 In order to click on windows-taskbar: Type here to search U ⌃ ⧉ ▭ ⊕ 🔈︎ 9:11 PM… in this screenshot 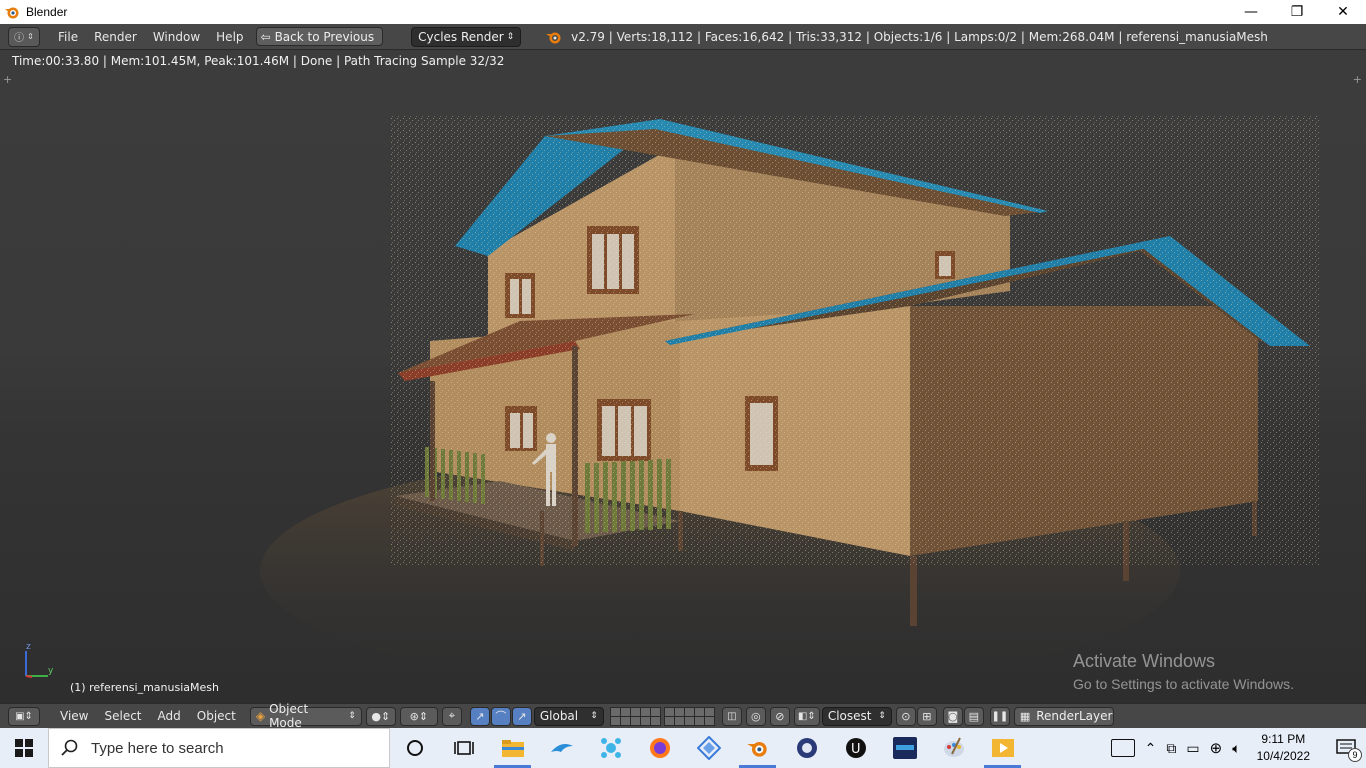, I will do `click(683, 748)`.